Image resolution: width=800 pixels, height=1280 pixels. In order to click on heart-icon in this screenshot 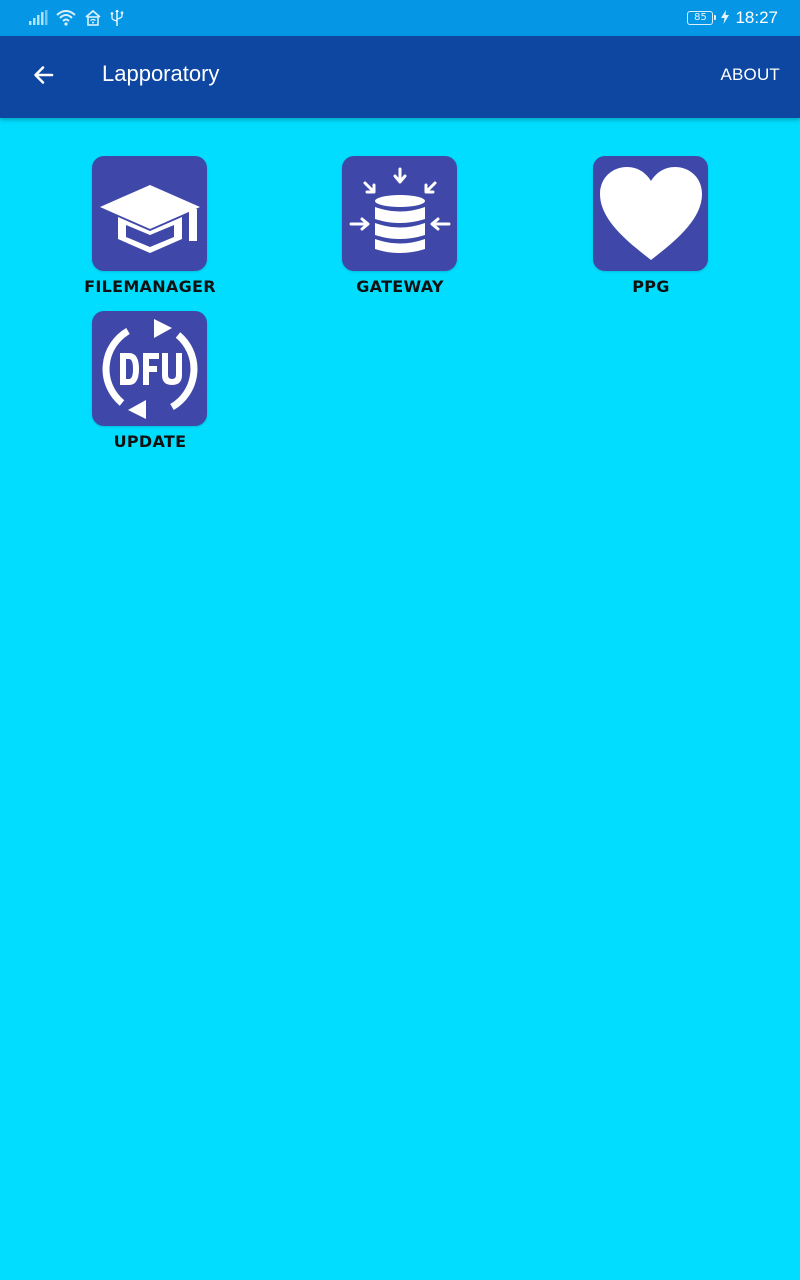, I will do `click(650, 213)`.